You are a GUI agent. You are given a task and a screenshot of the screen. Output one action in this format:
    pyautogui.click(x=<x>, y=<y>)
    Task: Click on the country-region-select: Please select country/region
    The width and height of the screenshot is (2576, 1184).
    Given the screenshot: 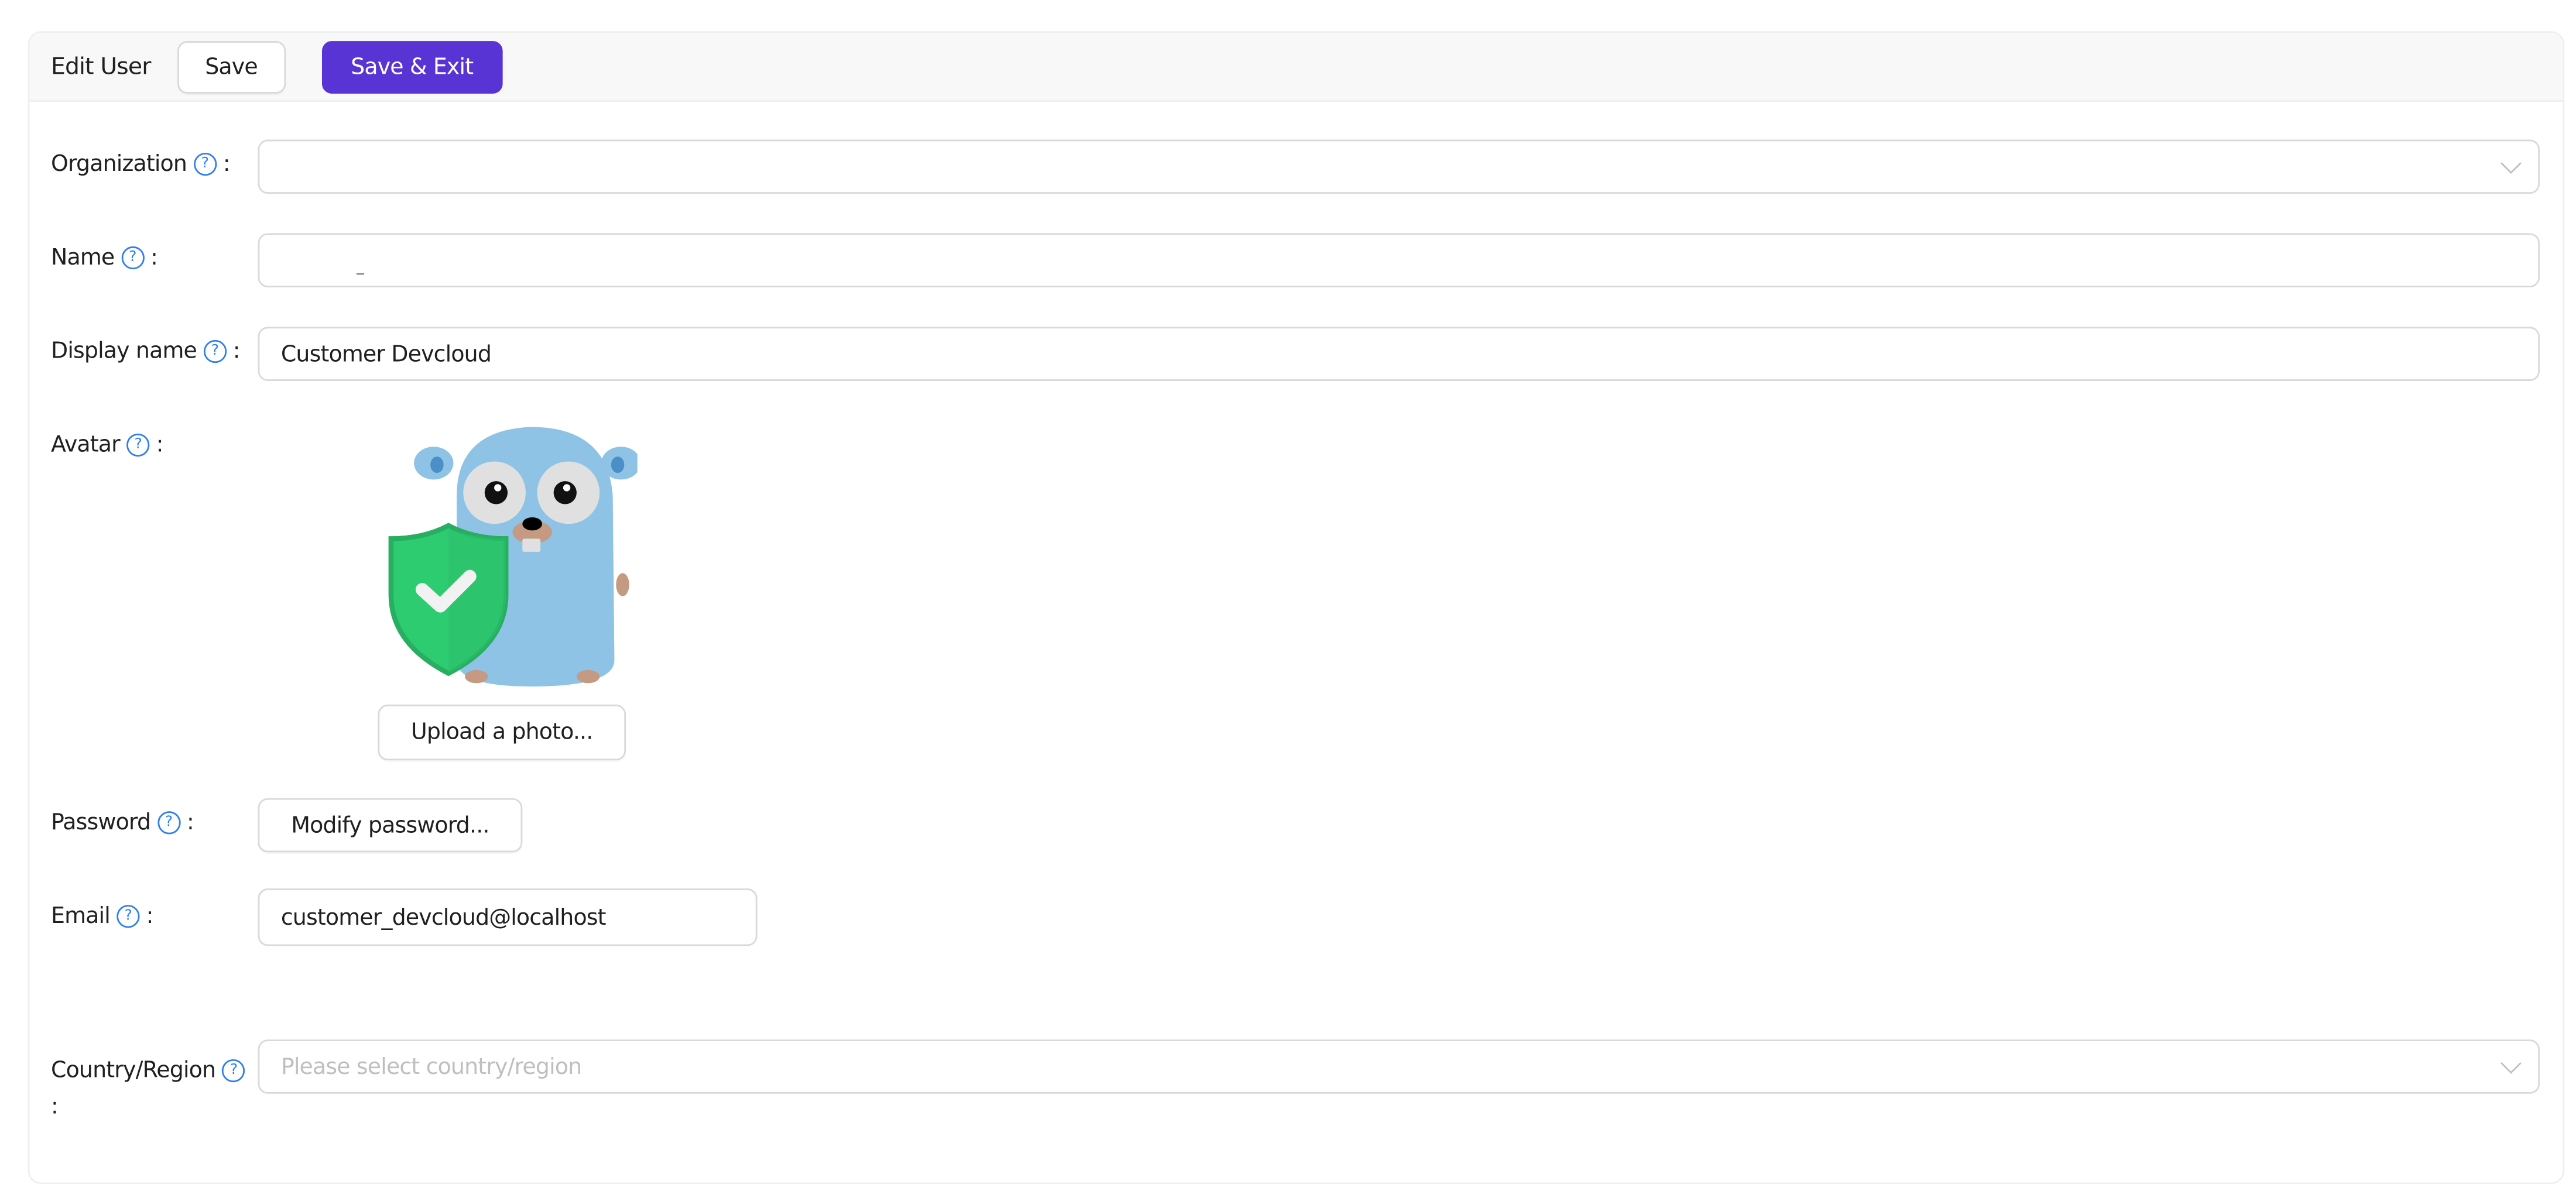 What is the action you would take?
    pyautogui.click(x=1399, y=1066)
    